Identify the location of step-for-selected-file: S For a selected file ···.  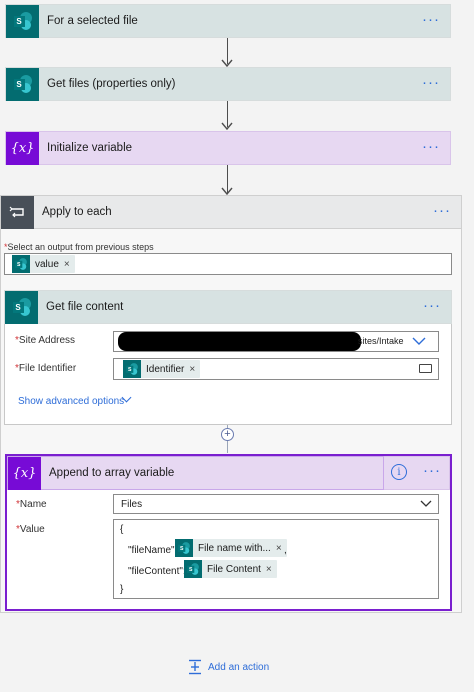
(228, 21).